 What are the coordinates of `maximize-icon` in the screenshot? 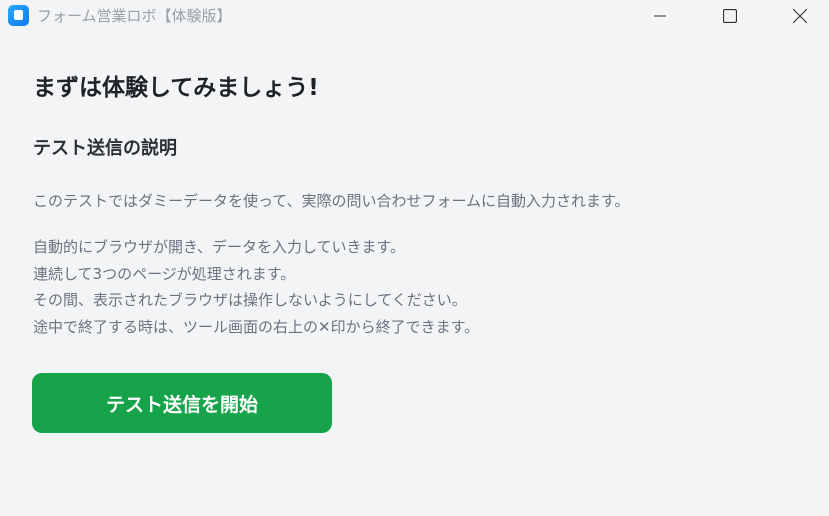 It's located at (730, 16).